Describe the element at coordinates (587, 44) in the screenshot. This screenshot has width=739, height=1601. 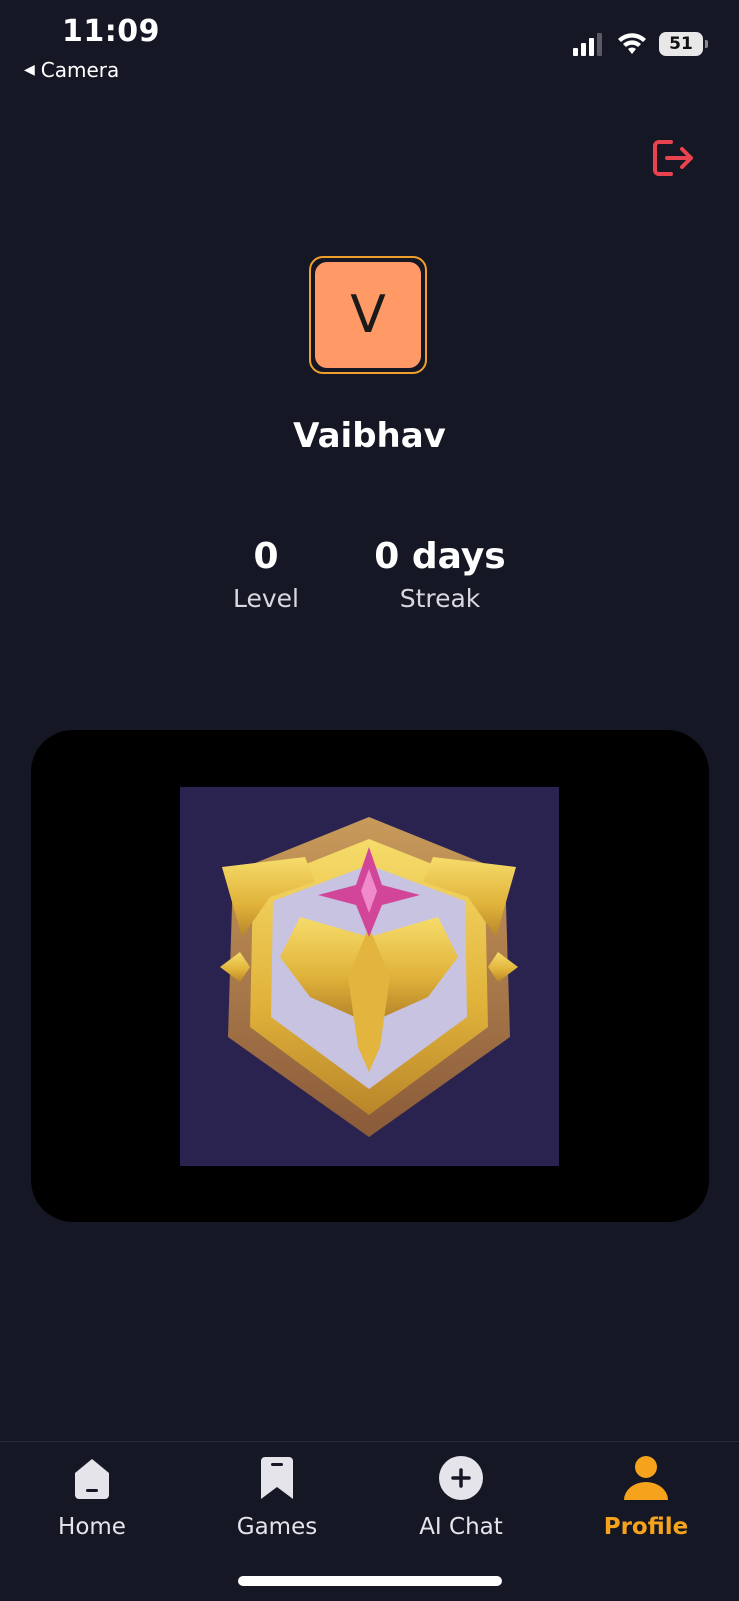
I see `signal-icon` at that location.